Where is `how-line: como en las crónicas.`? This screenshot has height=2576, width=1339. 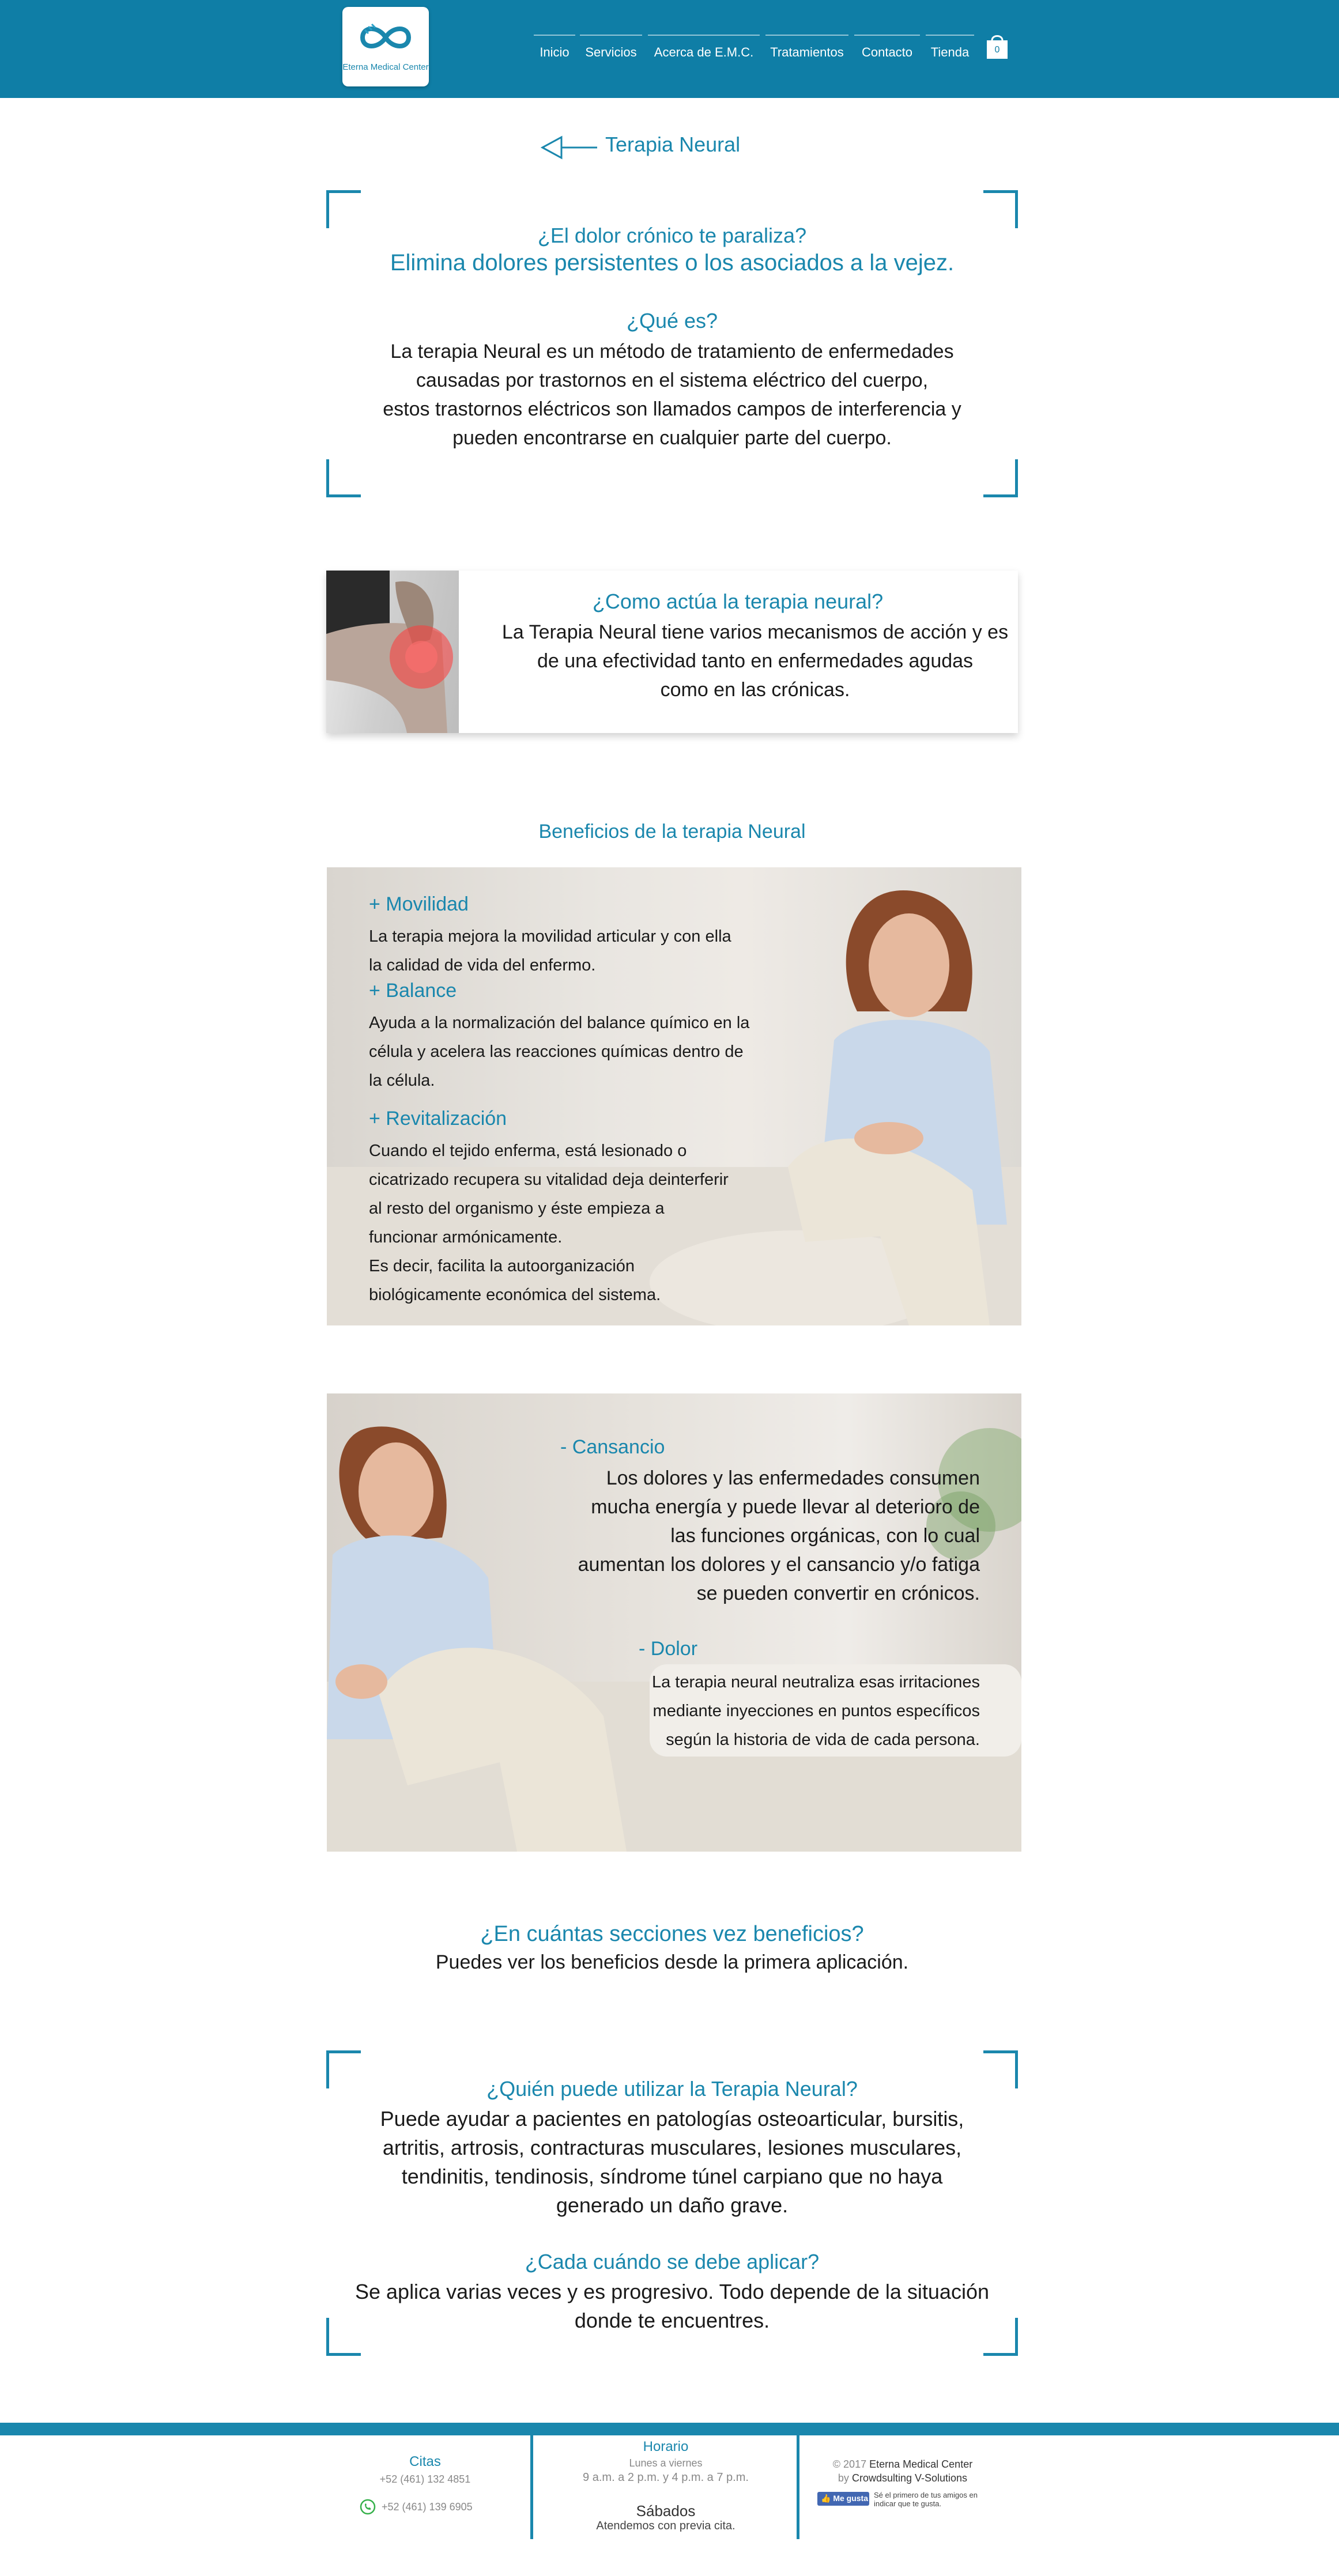
how-line: como en las crónicas. is located at coordinates (755, 690).